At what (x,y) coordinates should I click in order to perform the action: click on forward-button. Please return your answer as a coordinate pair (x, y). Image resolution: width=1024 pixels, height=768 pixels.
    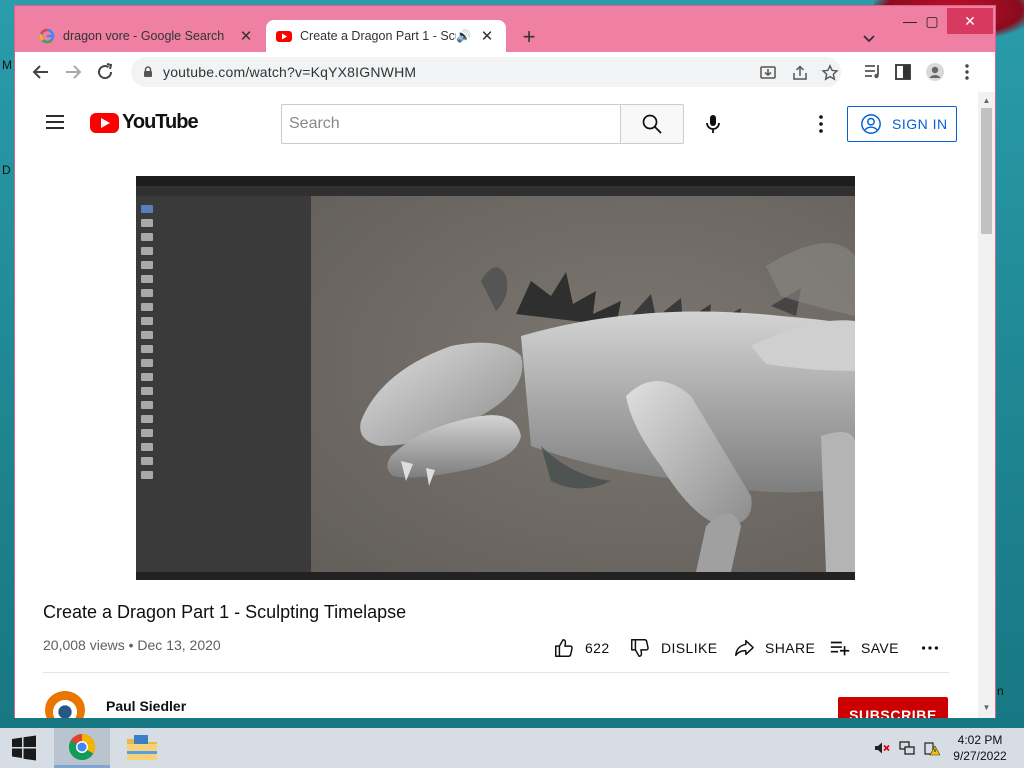
    Looking at the image, I should click on (73, 72).